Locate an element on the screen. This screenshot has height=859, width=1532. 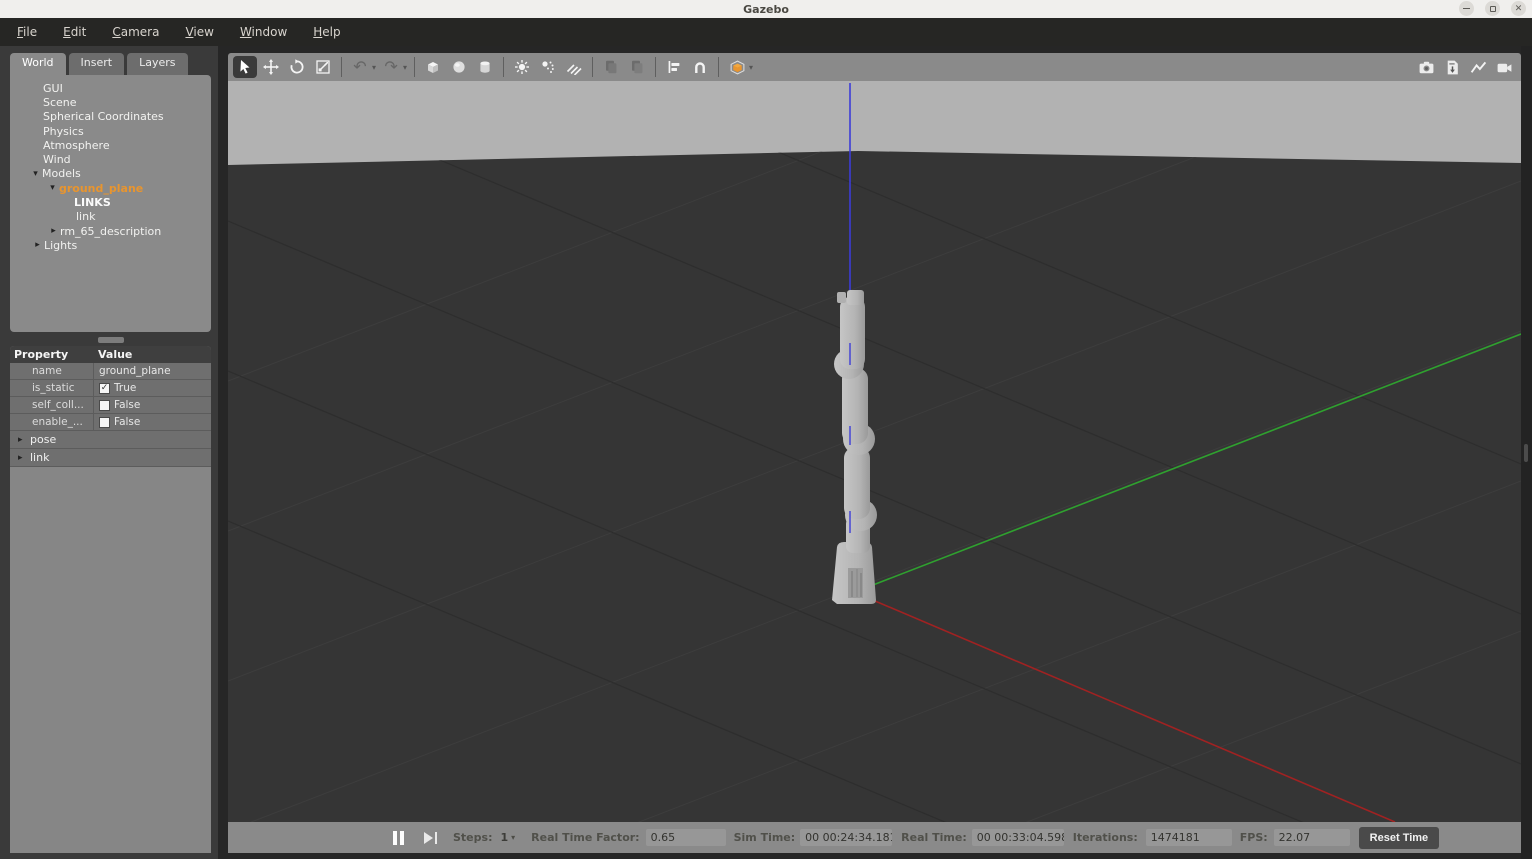
redo-icon: ↷ is located at coordinates (391, 66).